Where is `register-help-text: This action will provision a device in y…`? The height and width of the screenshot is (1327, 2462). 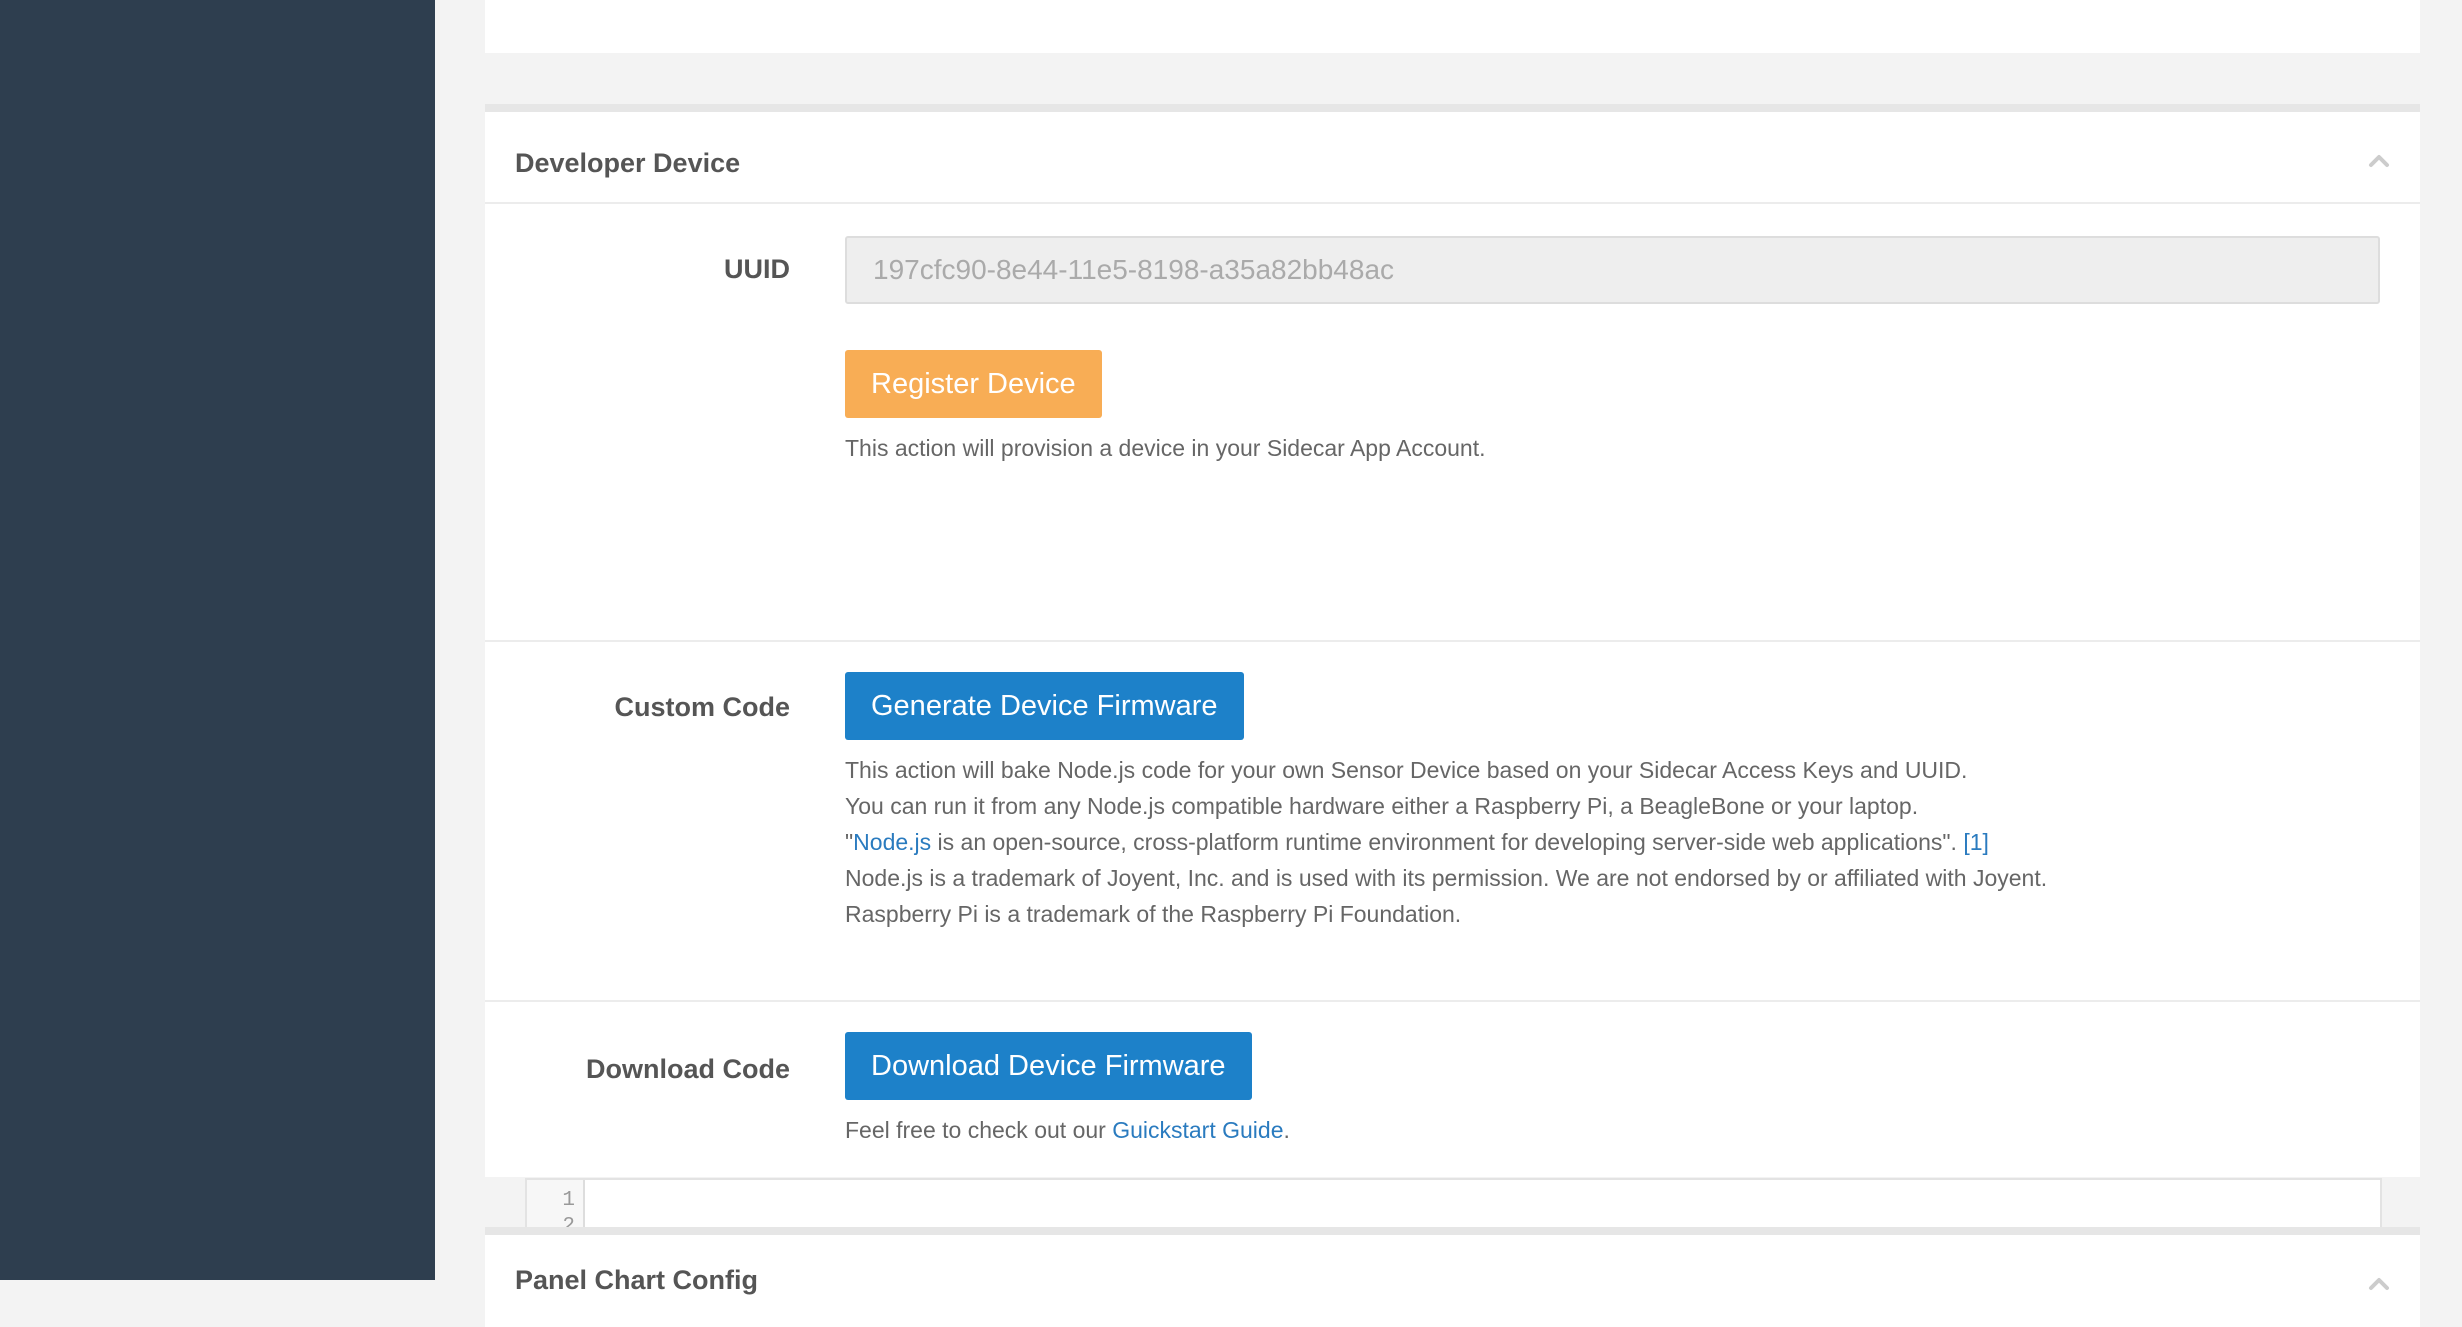
register-help-text: This action will provision a device in y… is located at coordinates (1165, 448).